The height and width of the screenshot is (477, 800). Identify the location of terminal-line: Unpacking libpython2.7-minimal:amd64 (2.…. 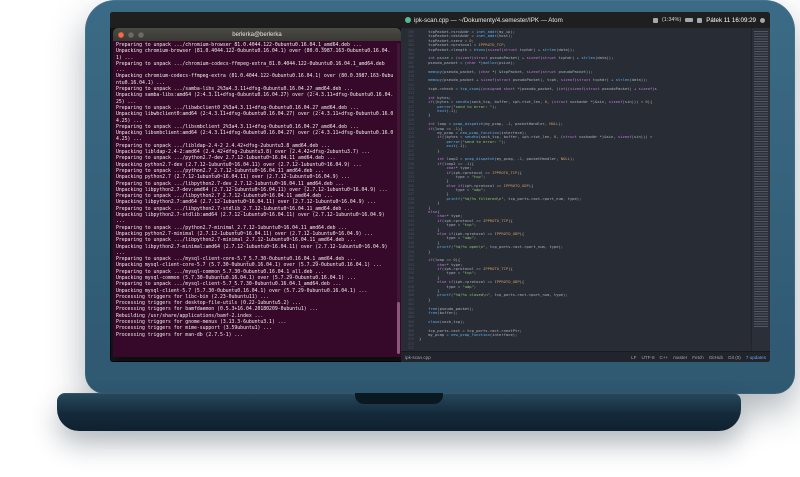
(253, 250).